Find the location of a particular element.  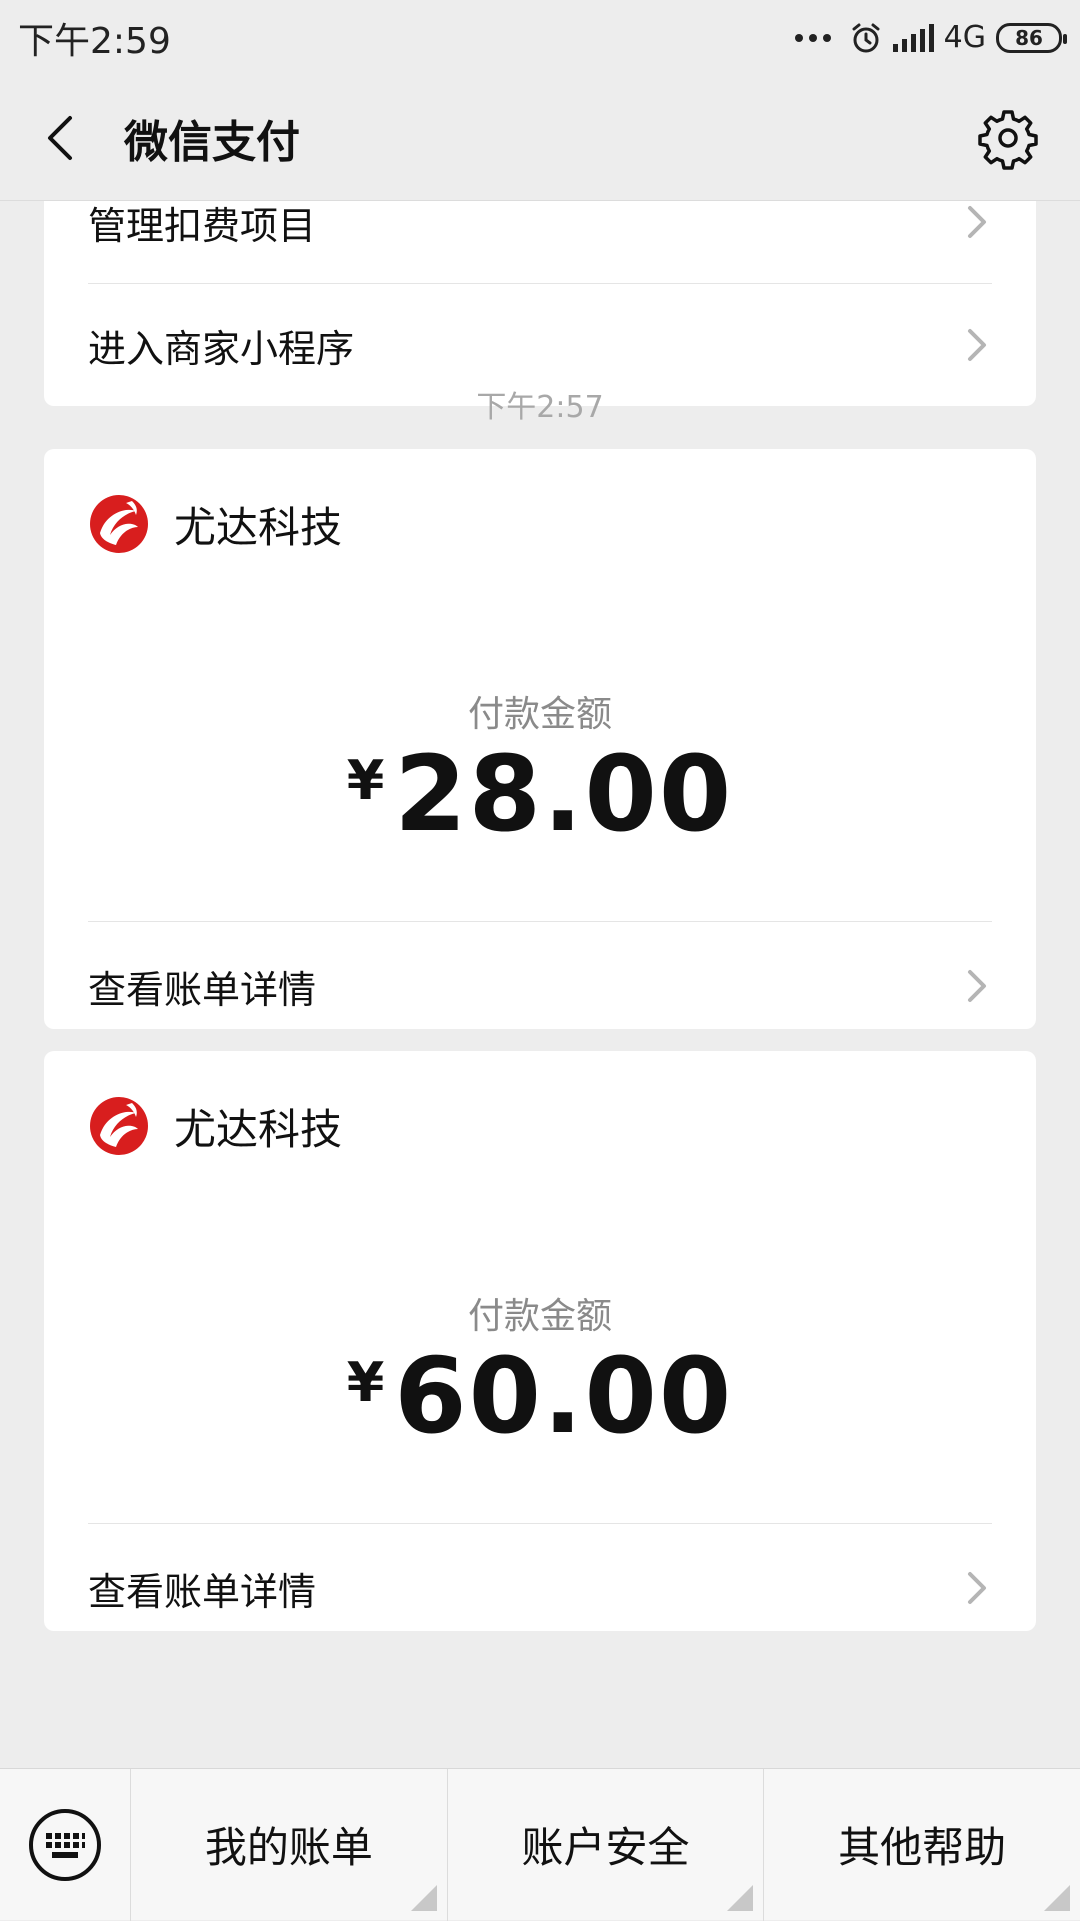

status-bar: 下午2:59 4G 86 is located at coordinates (540, 37).